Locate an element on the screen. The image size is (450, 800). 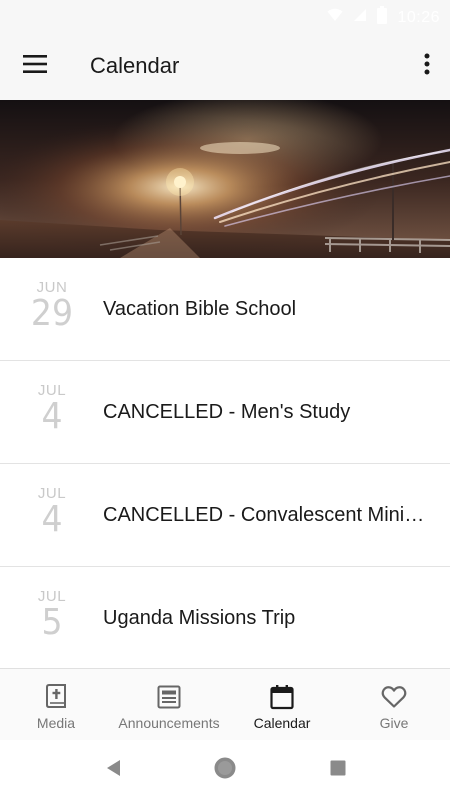
nav-label-give: Give is located at coordinates (394, 723).